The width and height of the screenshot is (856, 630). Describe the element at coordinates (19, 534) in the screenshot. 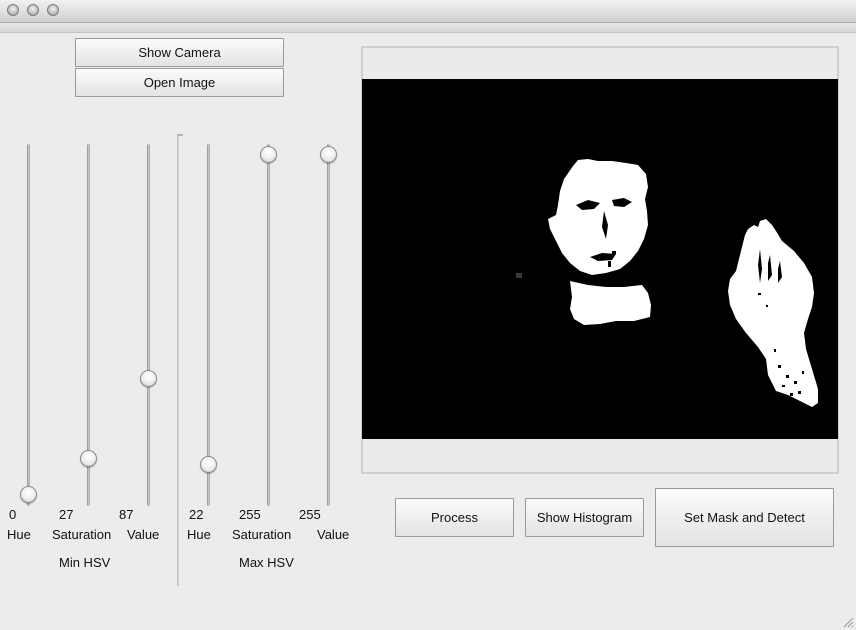

I see `min-hue-label: Hue` at that location.